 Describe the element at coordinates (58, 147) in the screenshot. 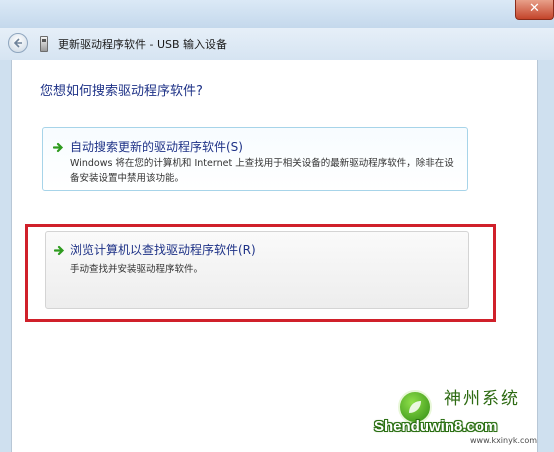

I see `green-arrow-icon` at that location.